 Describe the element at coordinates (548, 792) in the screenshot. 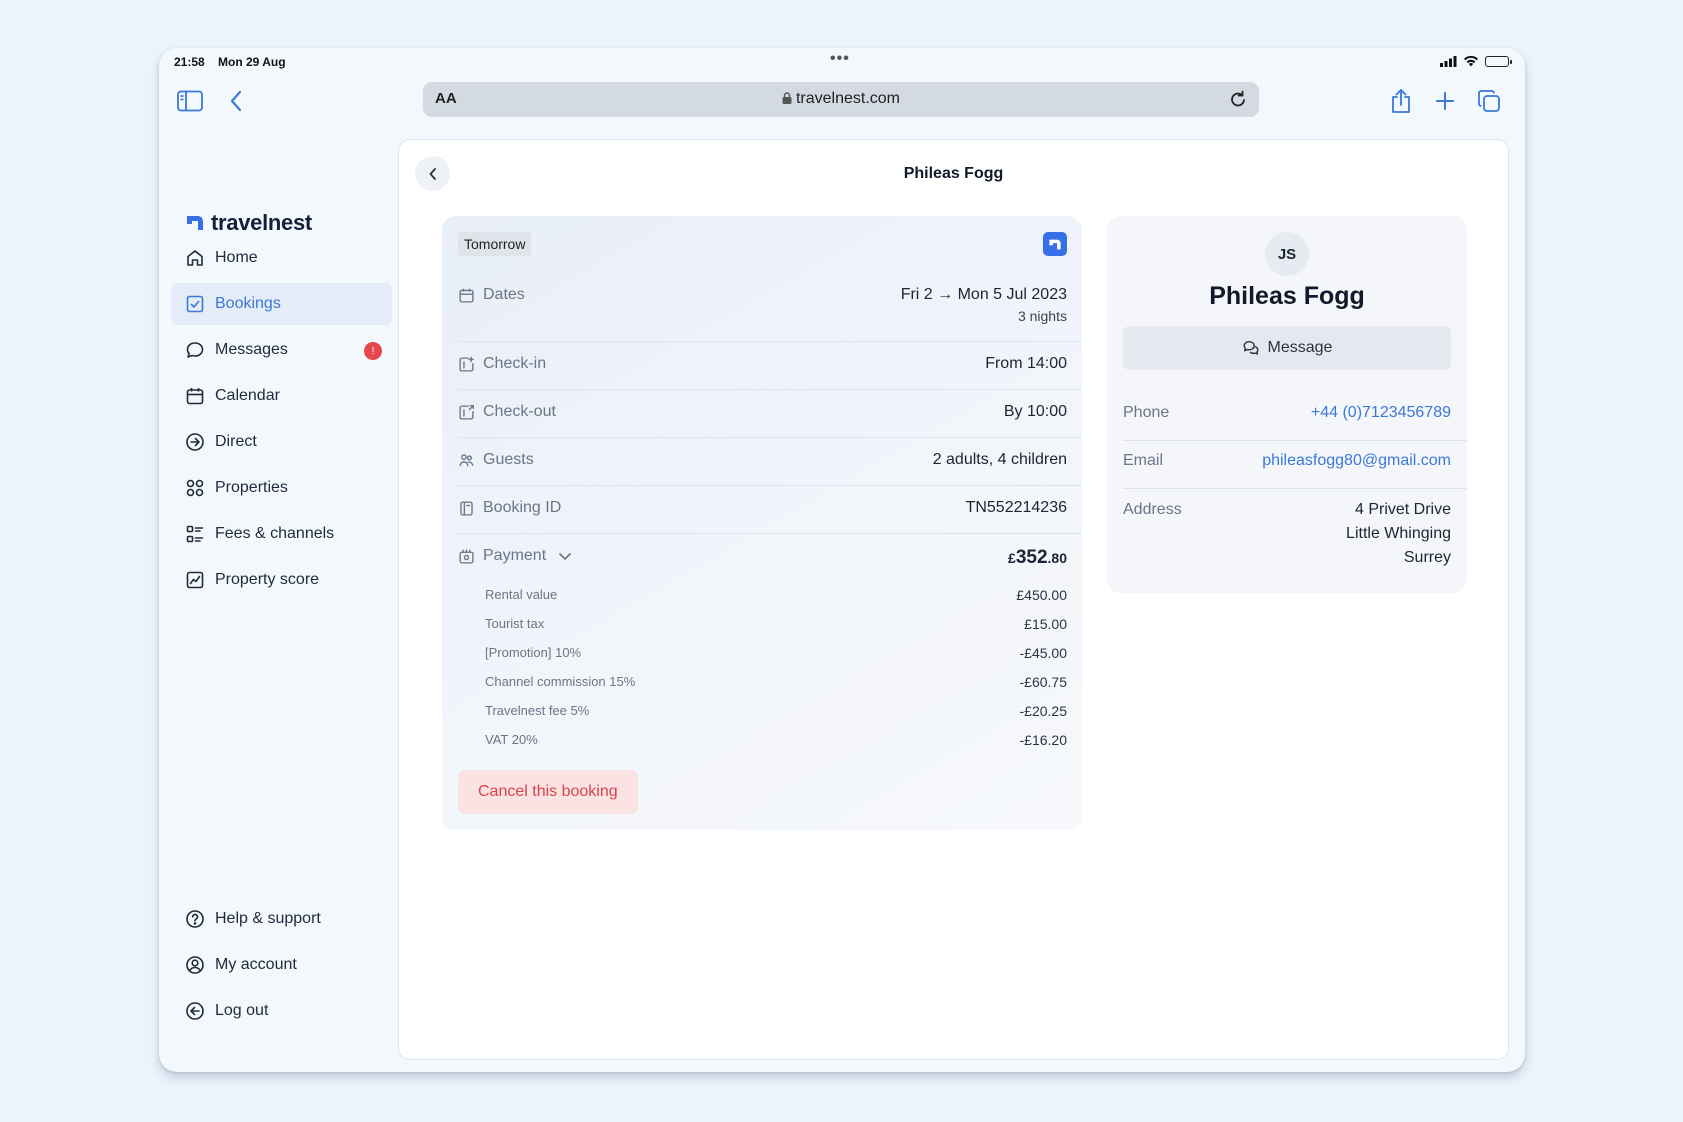

I see `cancel-booking-button: Cancel this booking` at that location.